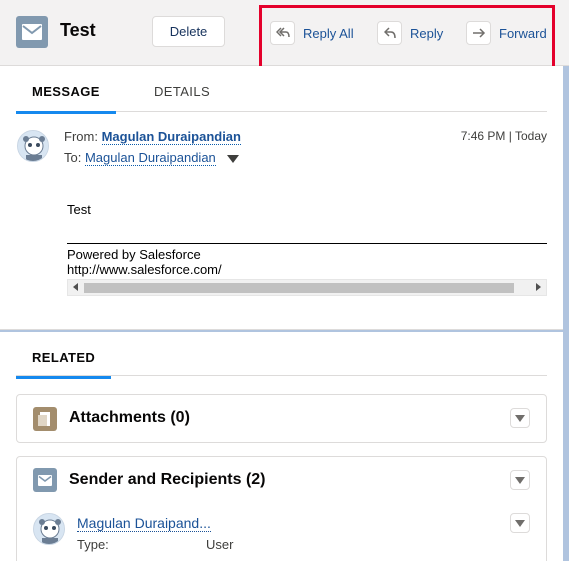 The height and width of the screenshot is (561, 569). What do you see at coordinates (171, 137) in the screenshot?
I see `from-link: Magulan Duraipandian` at bounding box center [171, 137].